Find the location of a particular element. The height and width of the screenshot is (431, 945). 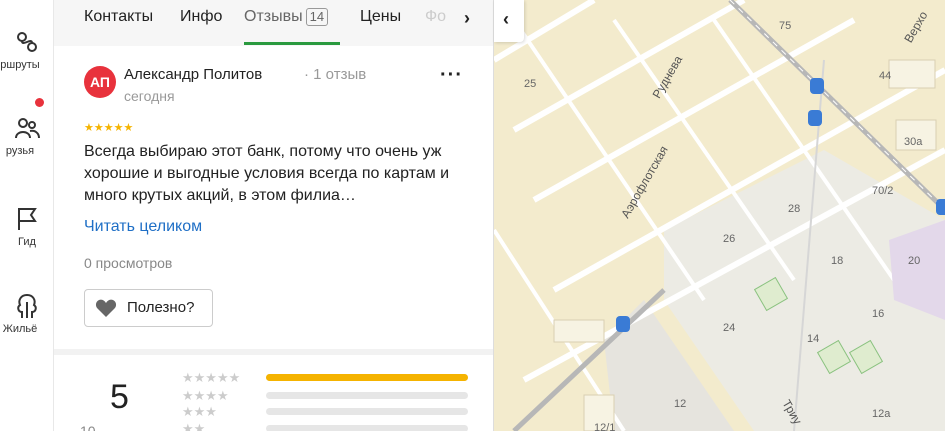

house-number: 18 is located at coordinates (837, 261).